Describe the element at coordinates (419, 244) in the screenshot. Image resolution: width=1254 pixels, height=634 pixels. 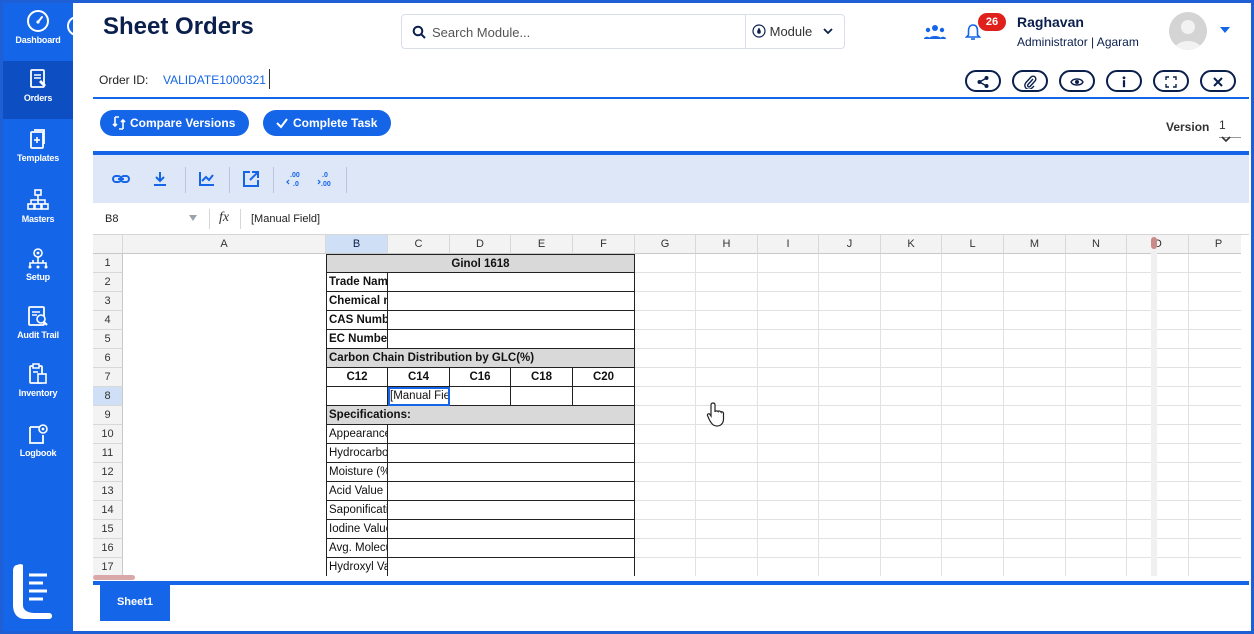
I see `column-header: C` at that location.